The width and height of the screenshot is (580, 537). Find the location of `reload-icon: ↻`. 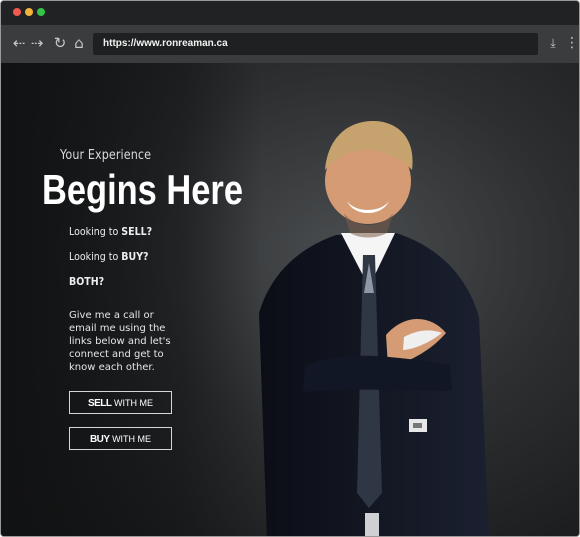

reload-icon: ↻ is located at coordinates (60, 43).